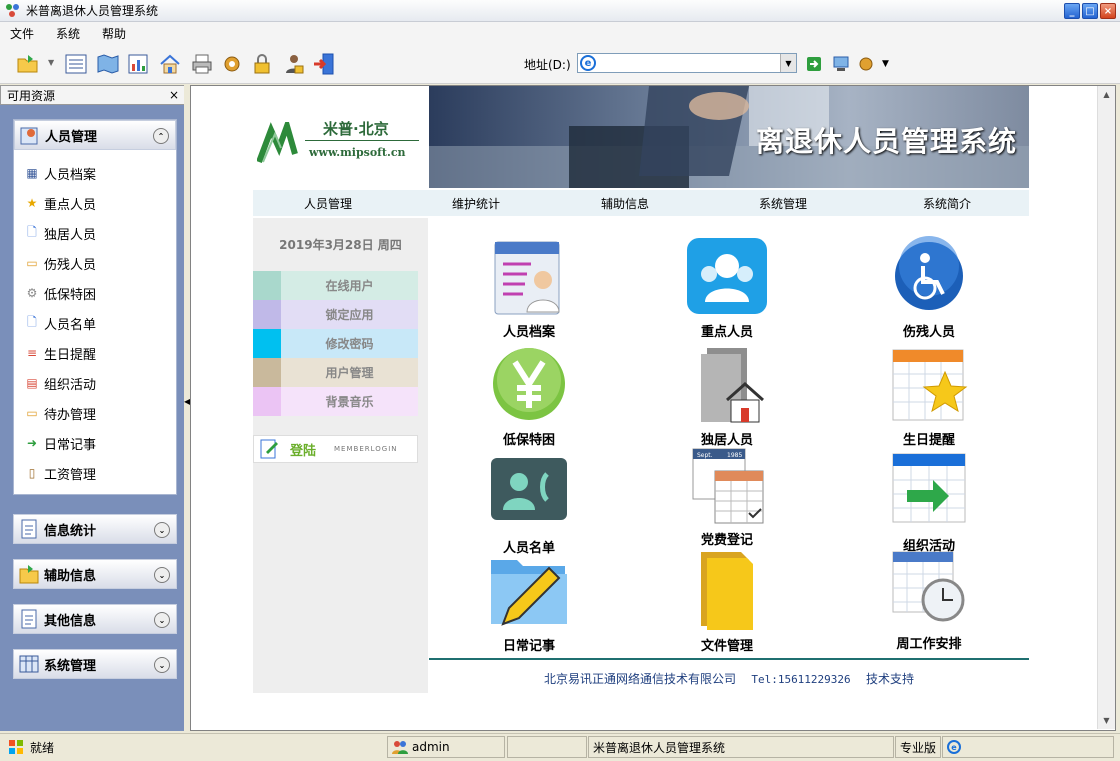 This screenshot has height=761, width=1120. What do you see at coordinates (335, 314) in the screenshot?
I see `quick-lock-app: 锁定应用` at bounding box center [335, 314].